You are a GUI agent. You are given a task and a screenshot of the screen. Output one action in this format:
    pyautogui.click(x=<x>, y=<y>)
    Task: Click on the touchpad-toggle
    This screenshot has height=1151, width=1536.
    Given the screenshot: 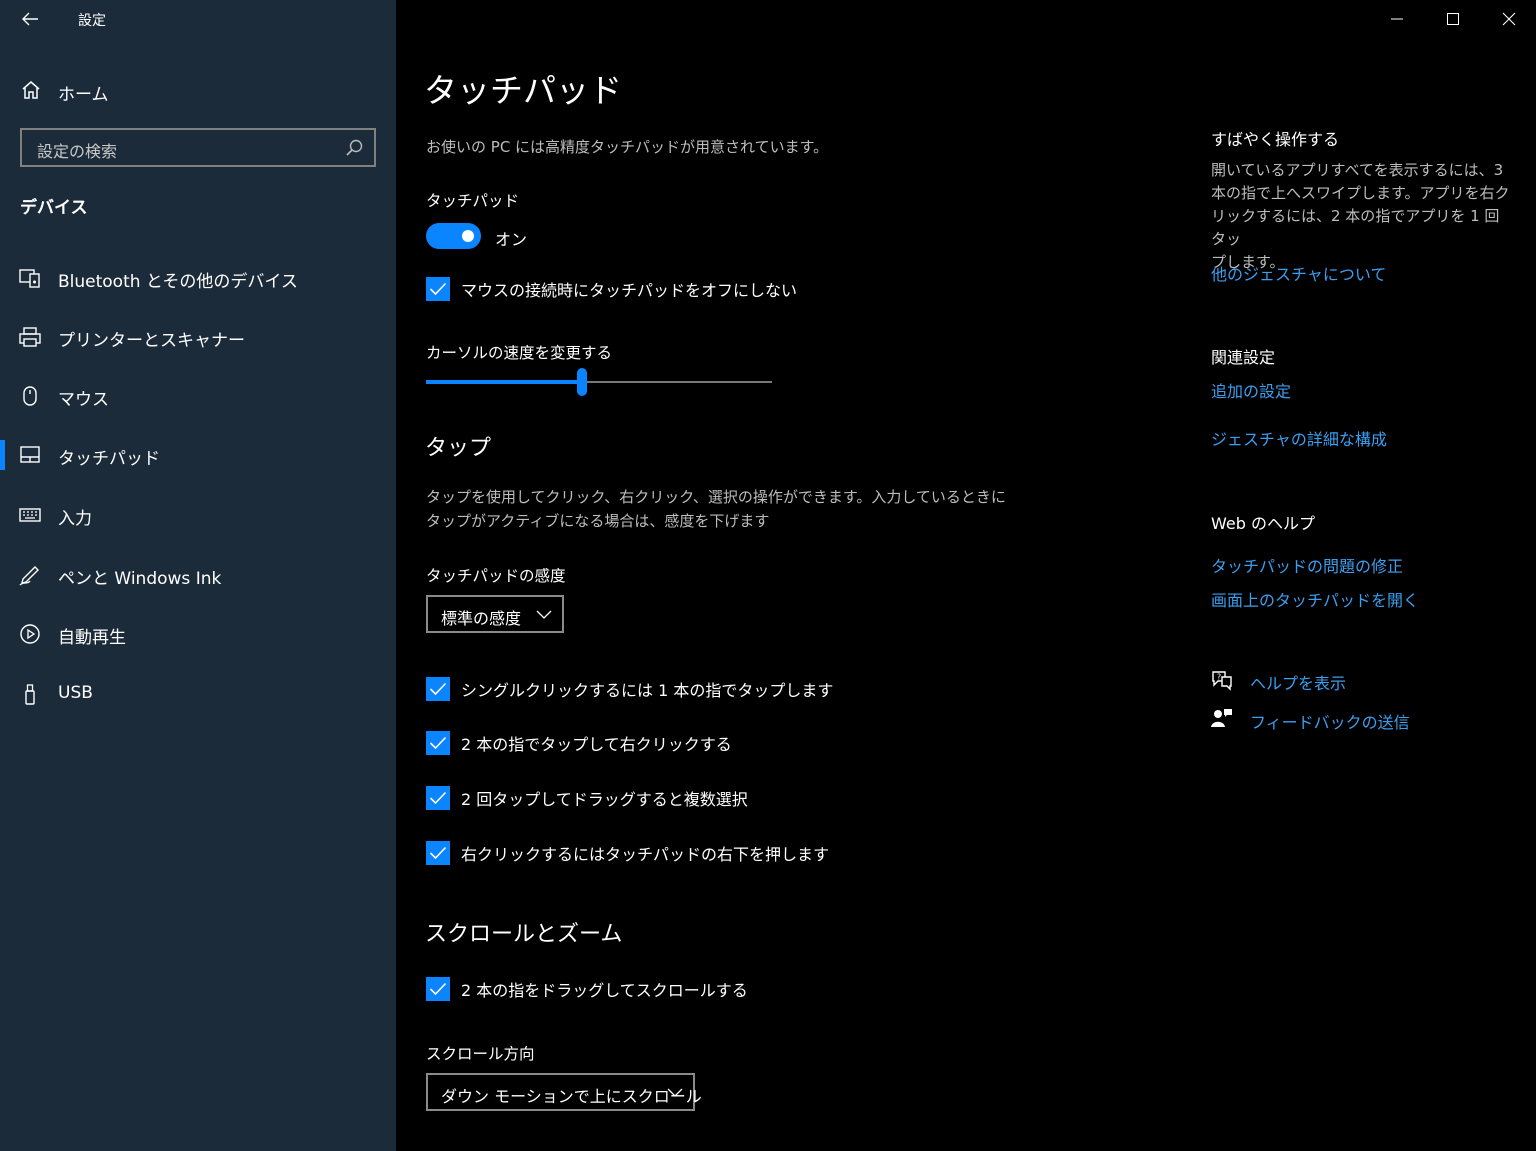 What is the action you would take?
    pyautogui.click(x=453, y=236)
    